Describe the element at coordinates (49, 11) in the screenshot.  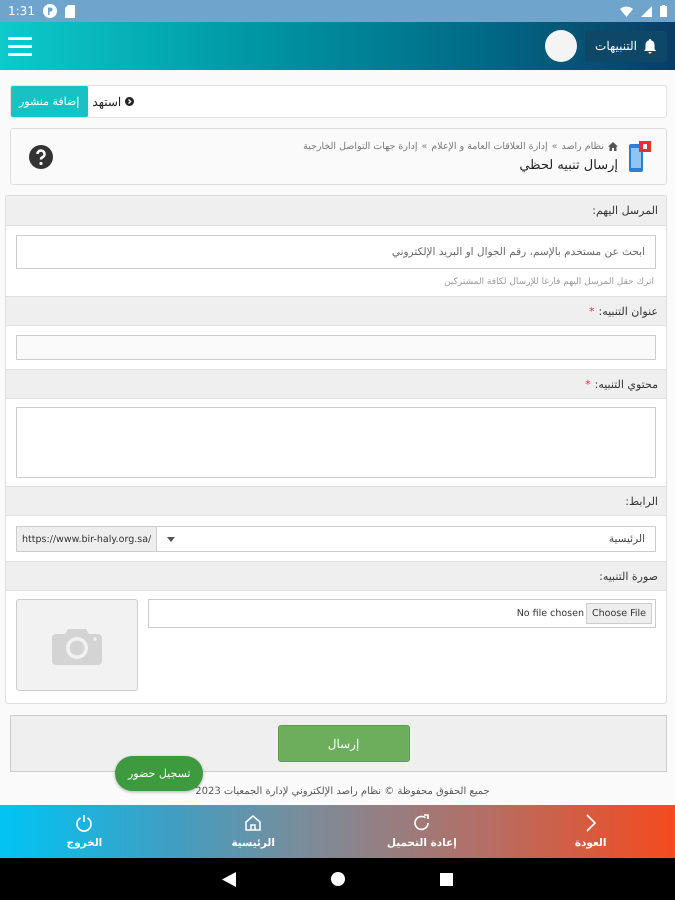
I see `p-icon` at that location.